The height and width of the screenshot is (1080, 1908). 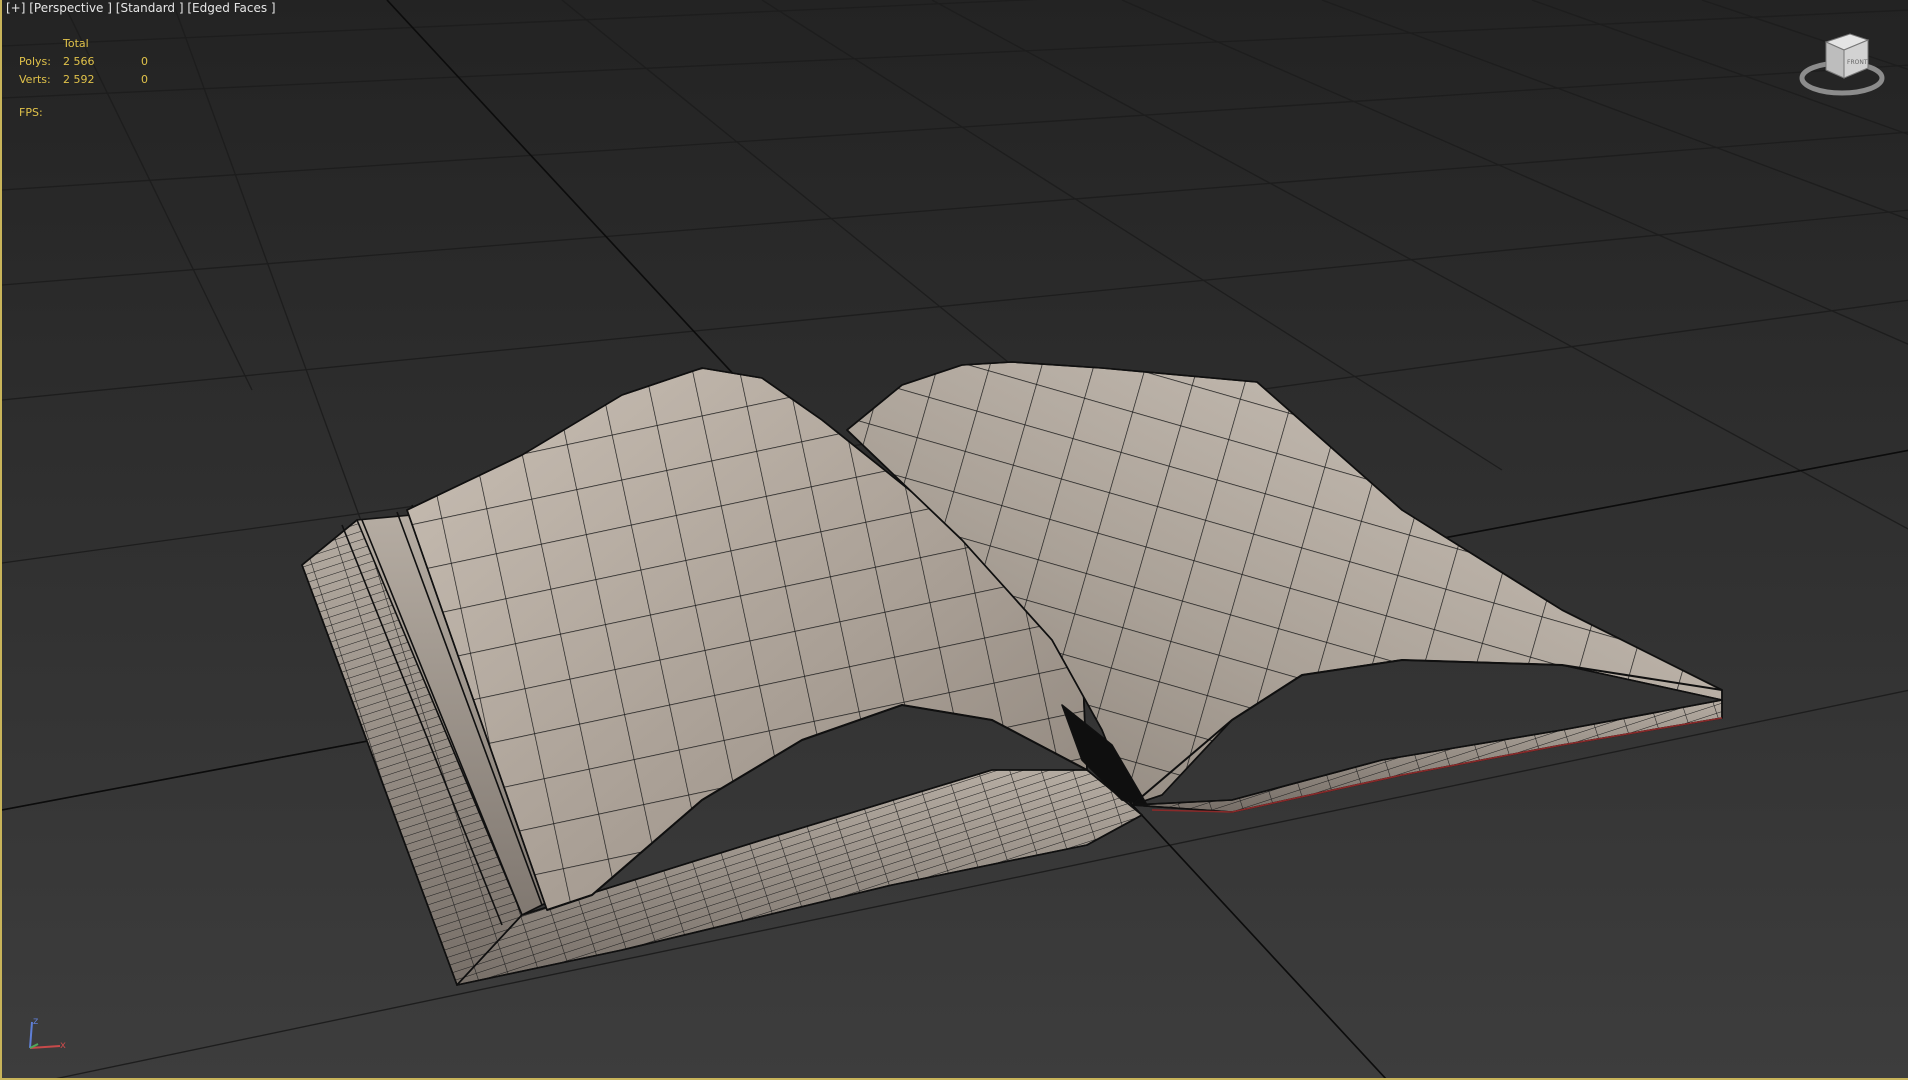 What do you see at coordinates (144, 61) in the screenshot?
I see `stats-polys-selected: 0` at bounding box center [144, 61].